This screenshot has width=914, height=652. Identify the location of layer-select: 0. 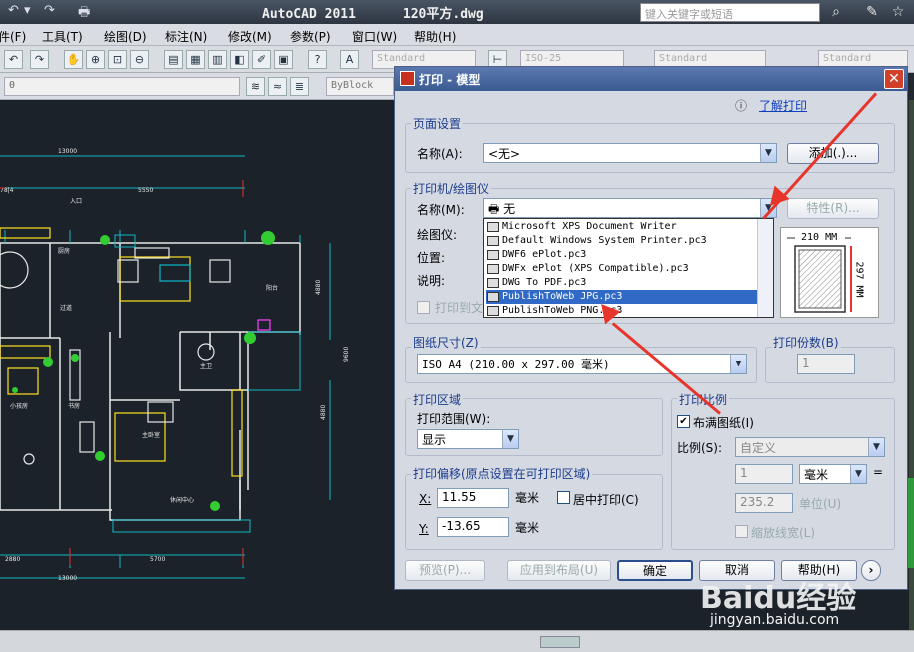
(122, 86).